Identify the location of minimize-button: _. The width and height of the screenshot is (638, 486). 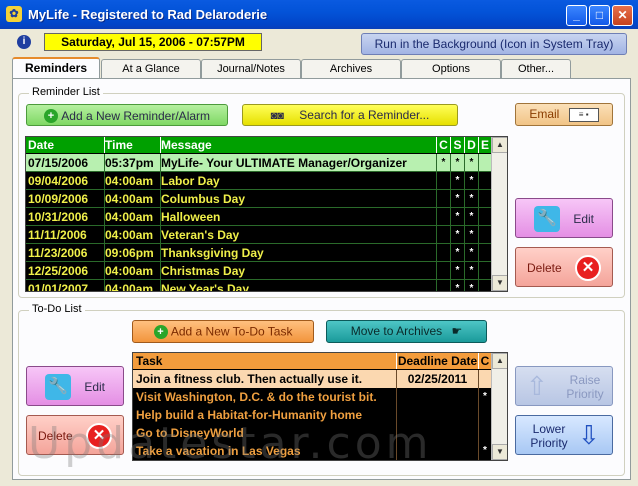
(576, 15).